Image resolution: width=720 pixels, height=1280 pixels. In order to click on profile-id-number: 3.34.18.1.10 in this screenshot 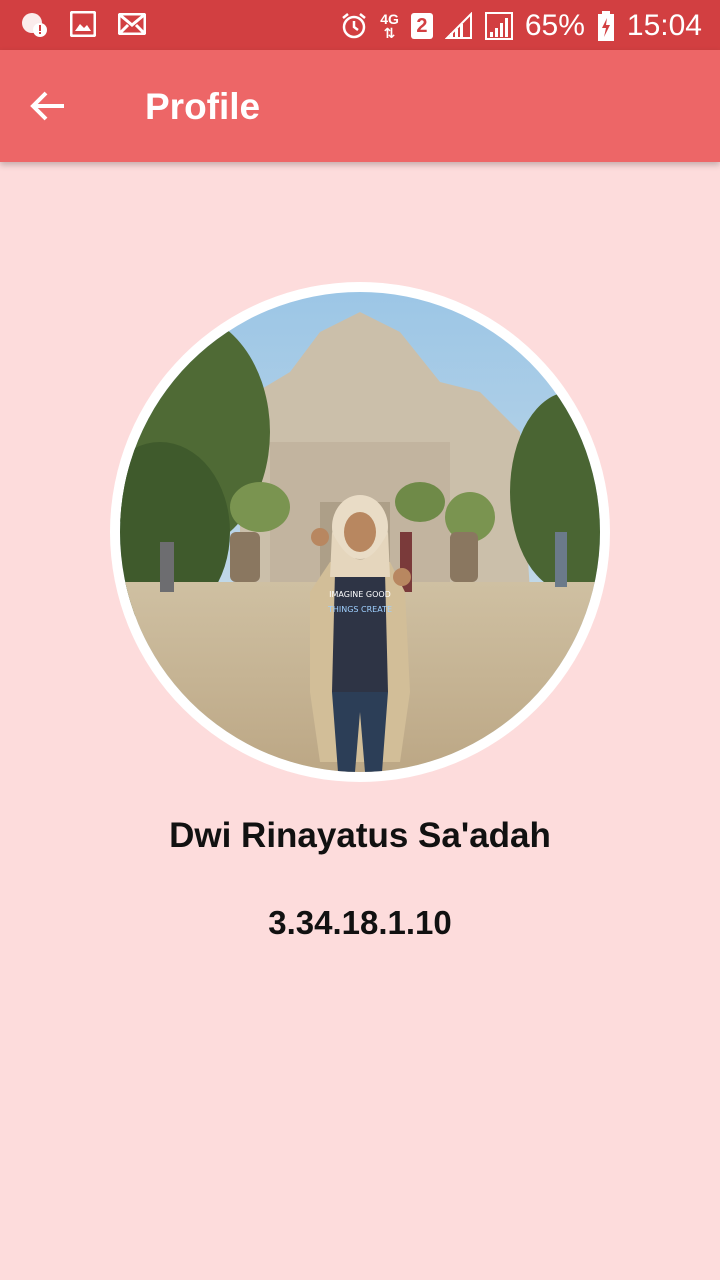, I will do `click(360, 922)`.